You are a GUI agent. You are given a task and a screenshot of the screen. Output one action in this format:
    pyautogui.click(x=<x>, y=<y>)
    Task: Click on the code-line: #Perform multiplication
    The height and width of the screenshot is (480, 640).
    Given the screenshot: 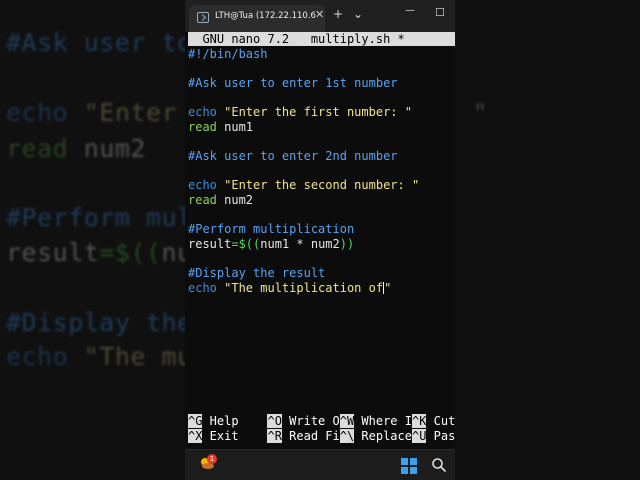 What is the action you would take?
    pyautogui.click(x=303, y=229)
    